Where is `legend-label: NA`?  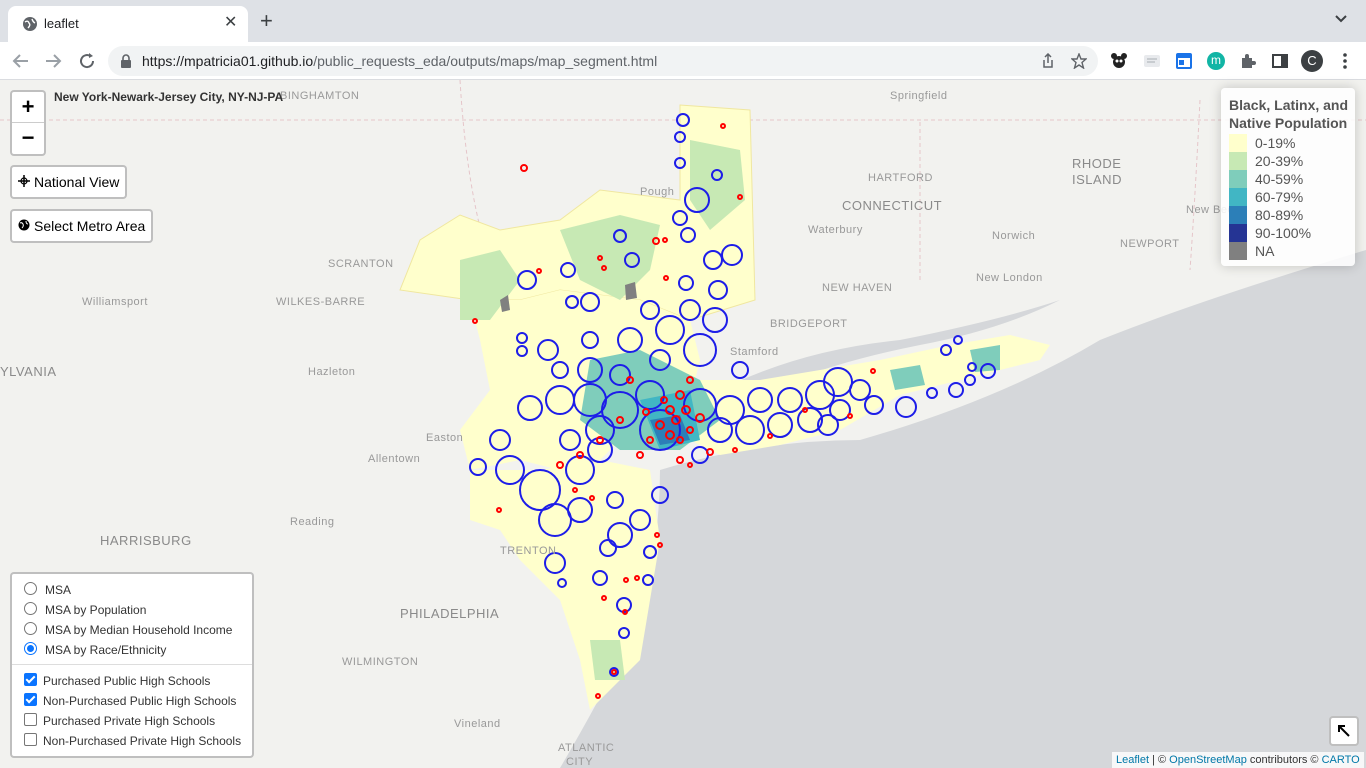 legend-label: NA is located at coordinates (1265, 251).